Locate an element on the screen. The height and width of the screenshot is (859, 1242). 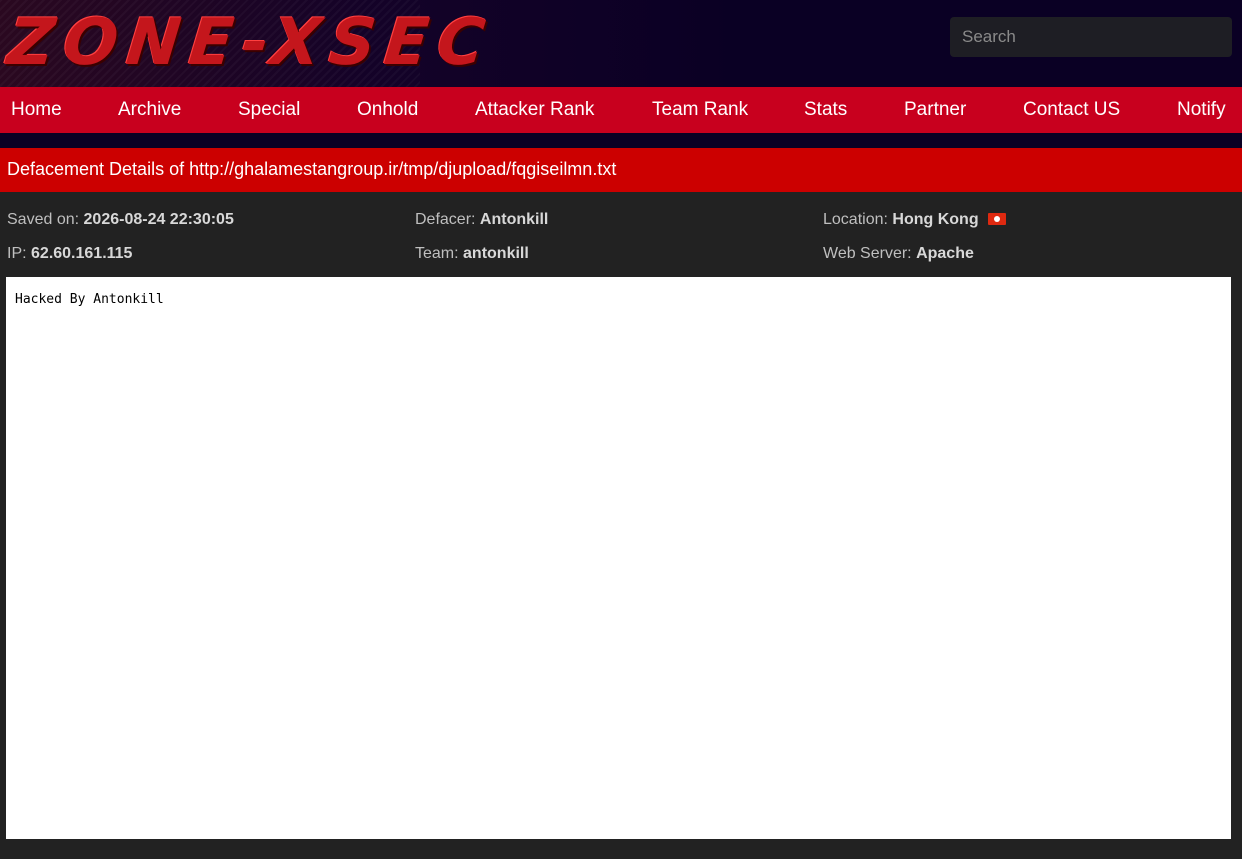
nav-team-rank: Team Rank is located at coordinates (700, 110).